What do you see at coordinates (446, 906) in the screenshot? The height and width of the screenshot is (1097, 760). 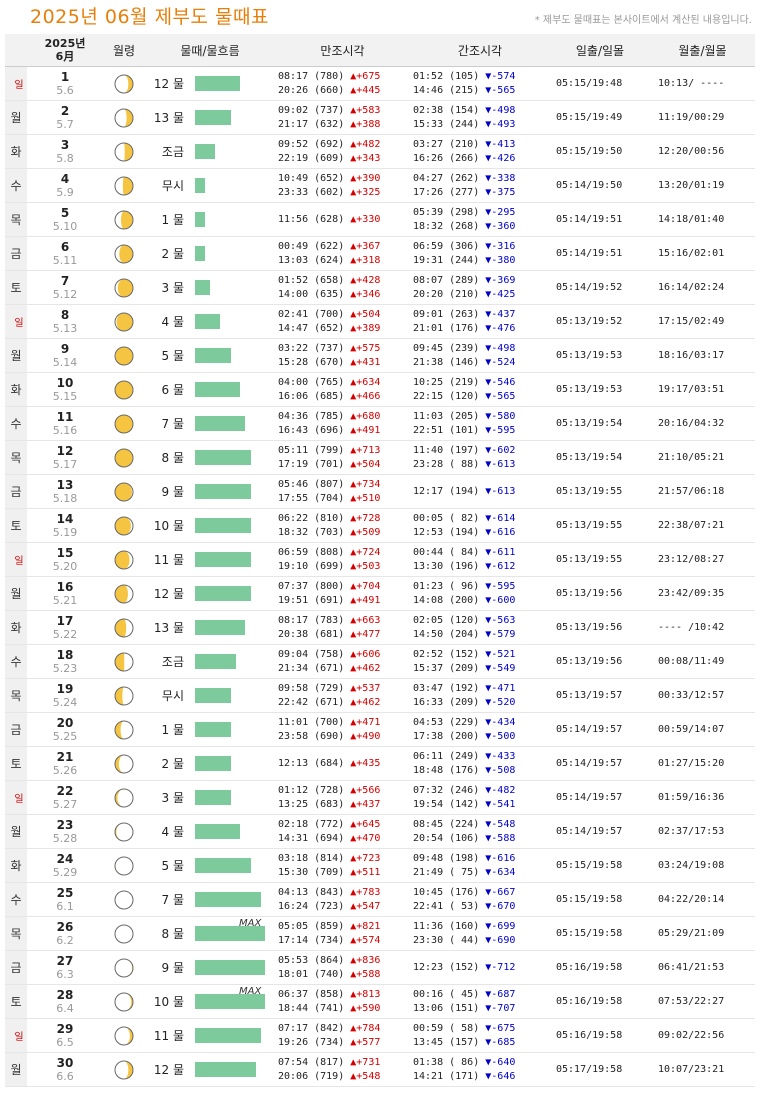 I see `low-tide-time: 22:41 ( 53)` at bounding box center [446, 906].